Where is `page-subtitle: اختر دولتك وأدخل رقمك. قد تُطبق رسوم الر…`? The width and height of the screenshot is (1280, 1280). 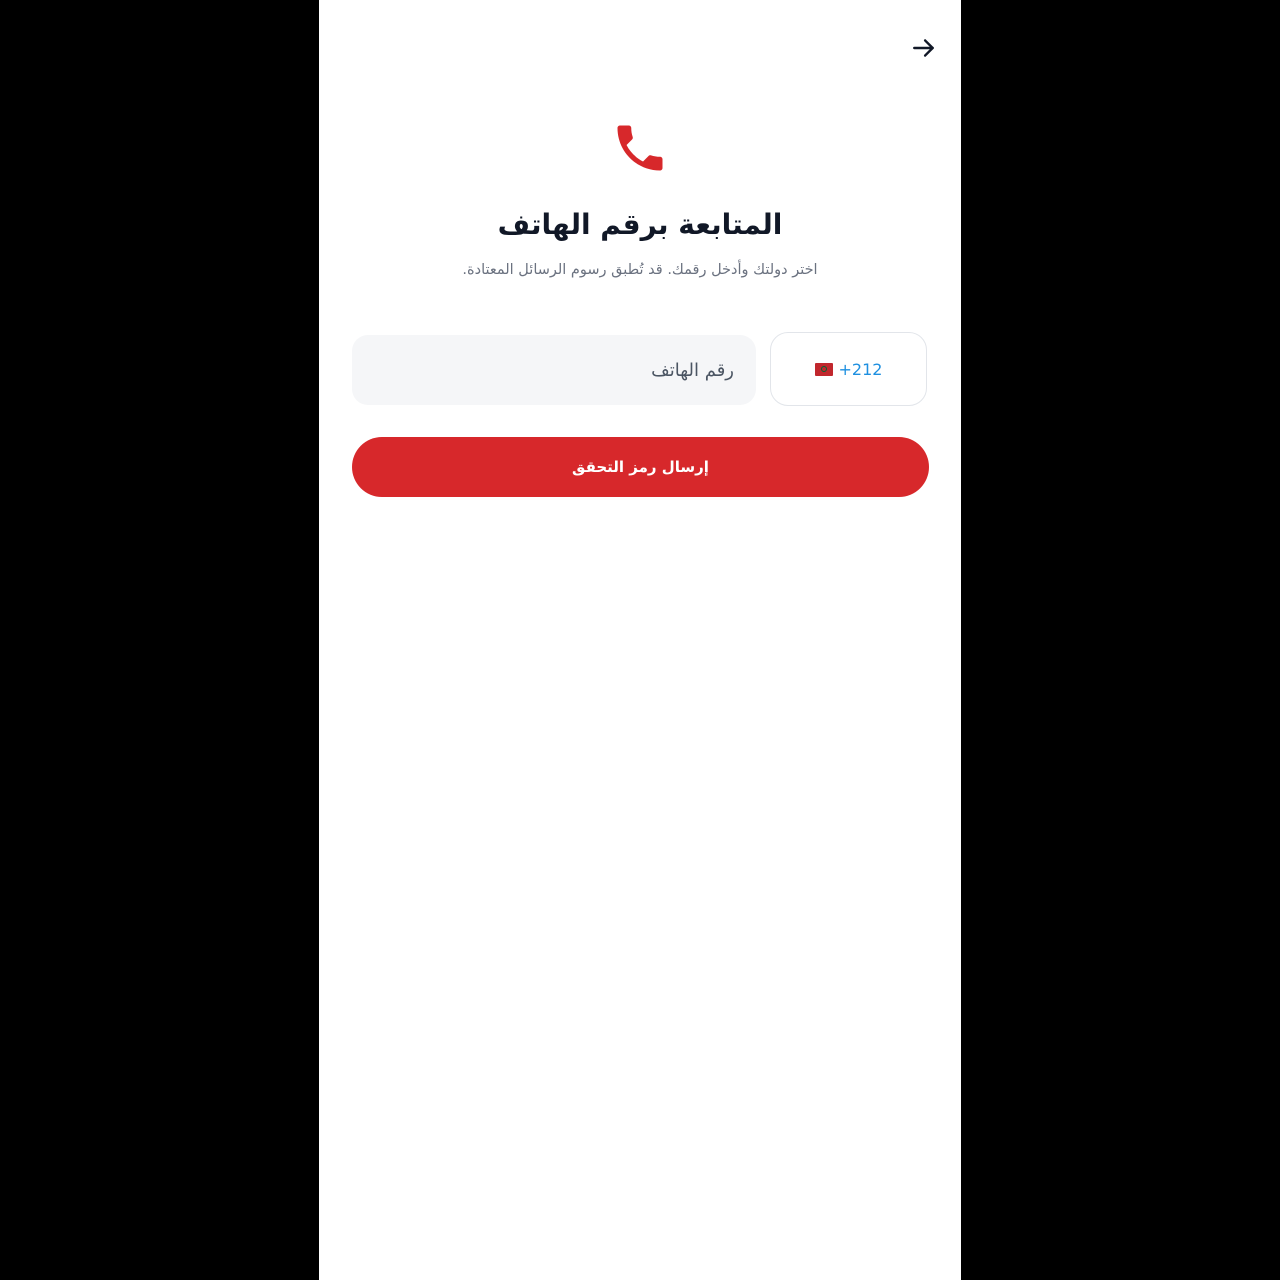
page-subtitle: اختر دولتك وأدخل رقمك. قد تُطبق رسوم الر… is located at coordinates (640, 270).